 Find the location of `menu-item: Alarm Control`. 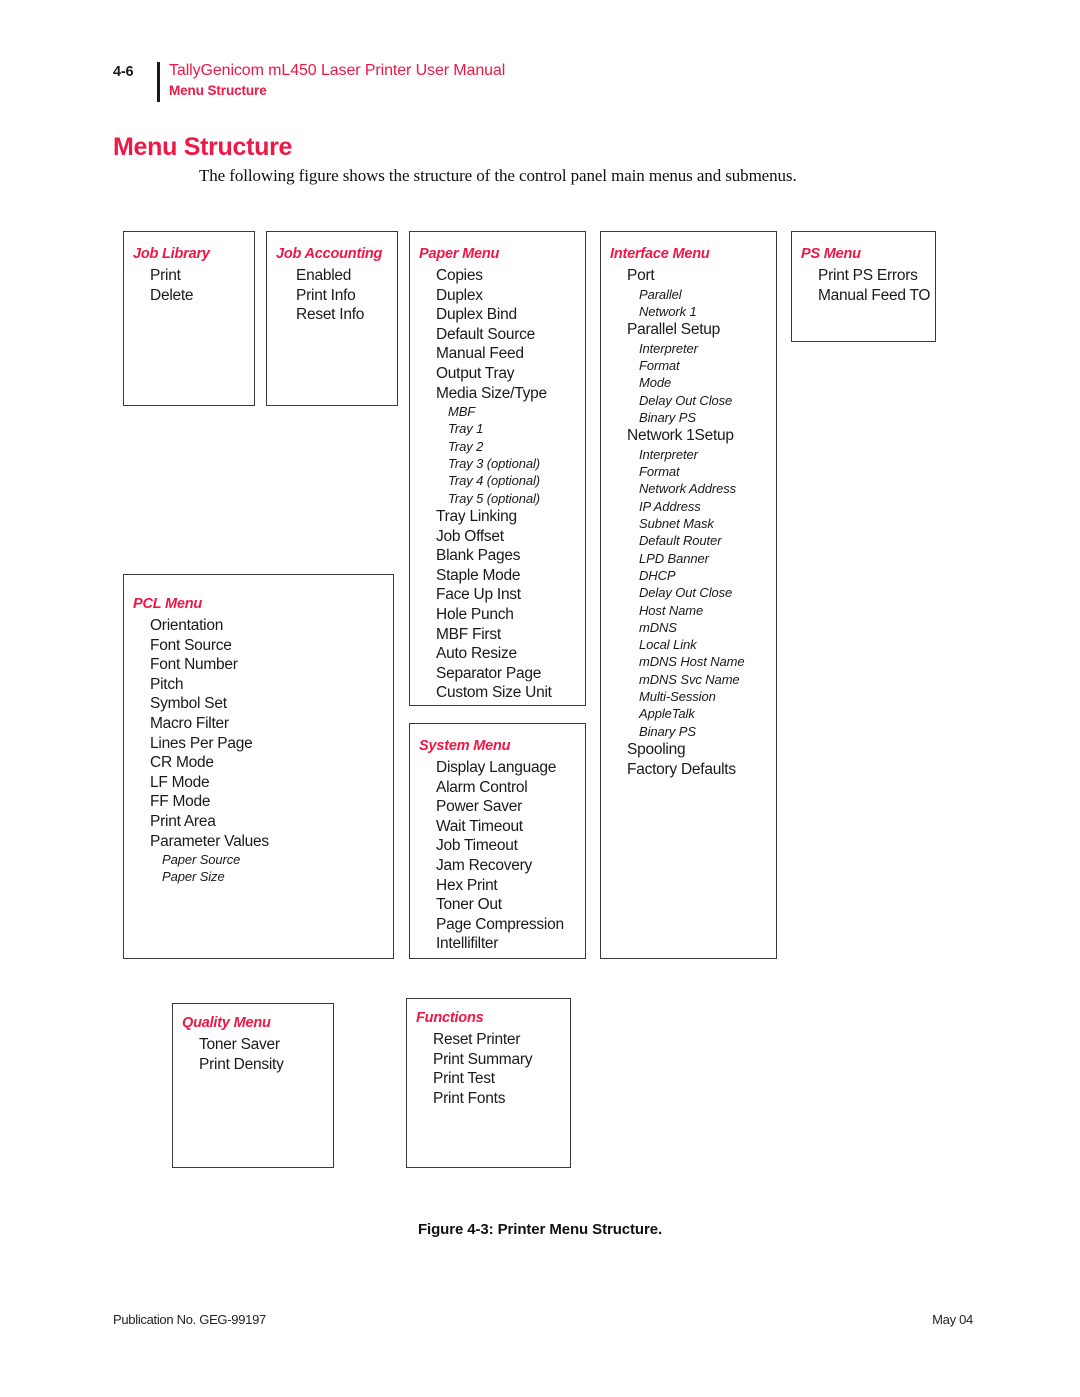

menu-item: Alarm Control is located at coordinates (482, 787).